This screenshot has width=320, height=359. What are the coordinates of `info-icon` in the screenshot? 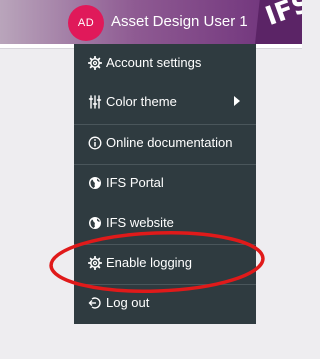 It's located at (95, 143).